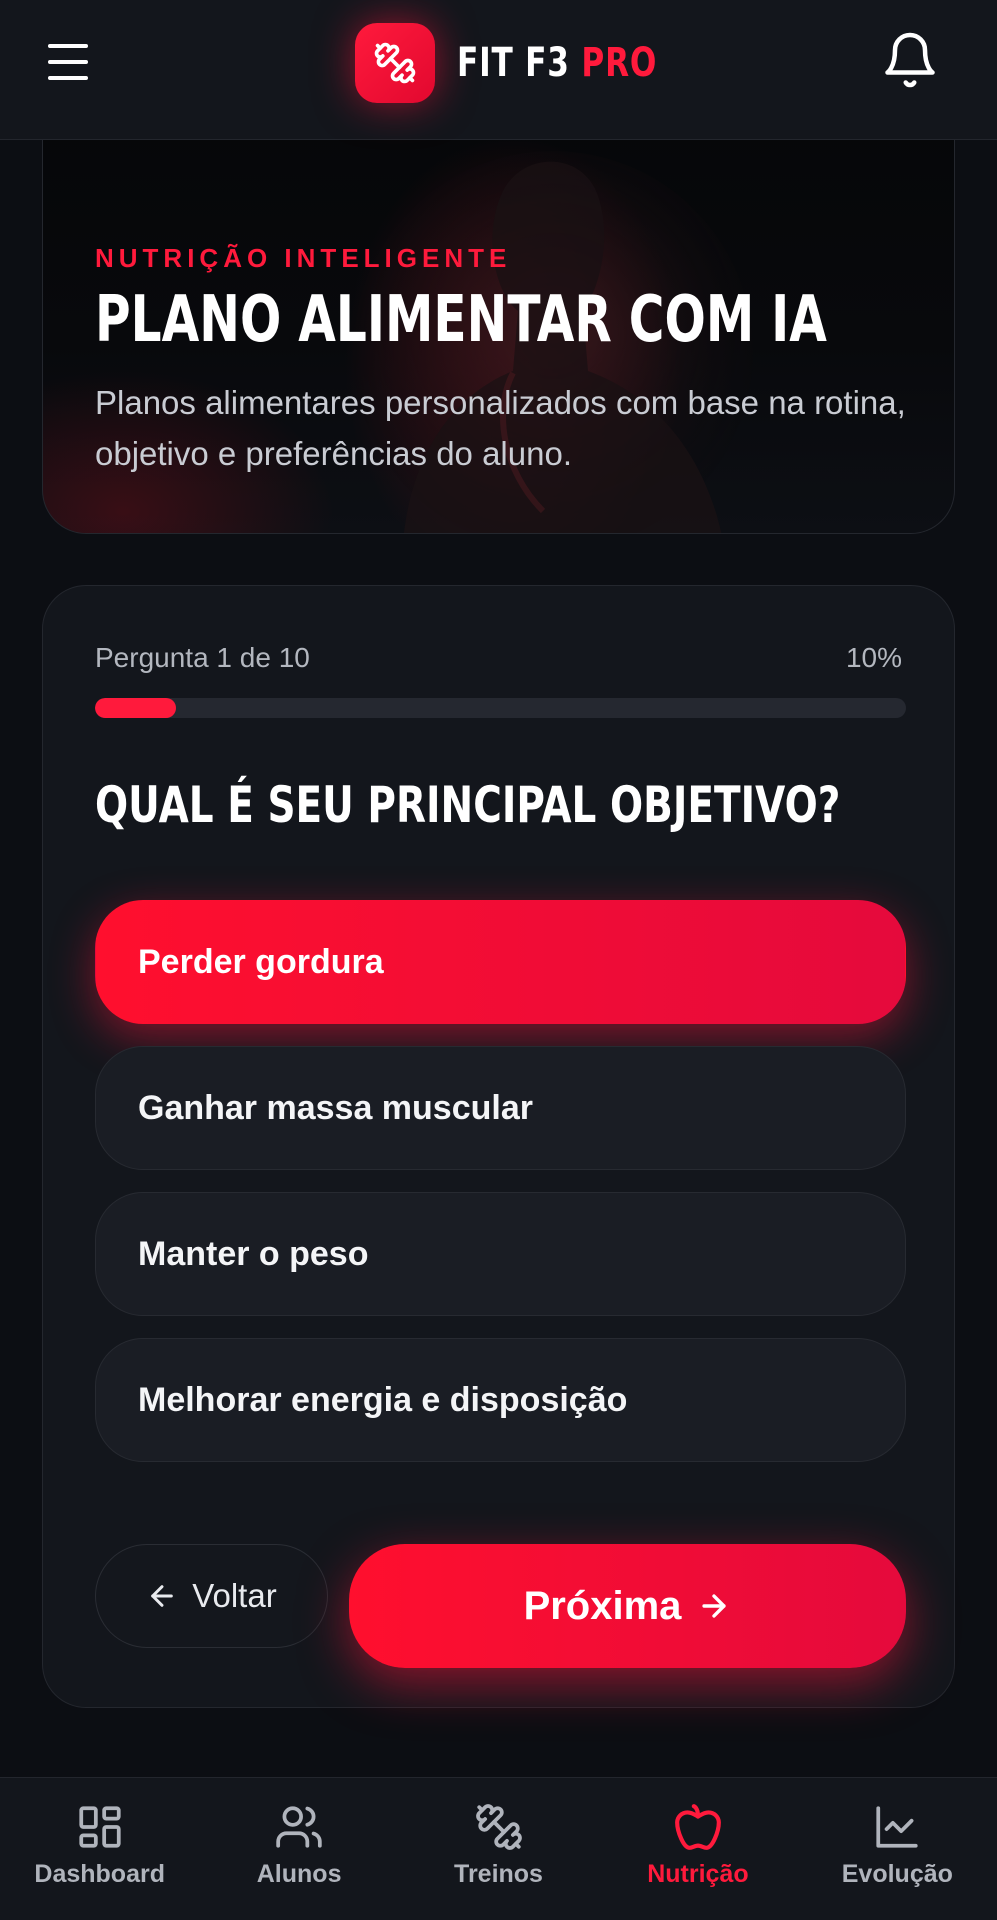  I want to click on menu-button, so click(68, 62).